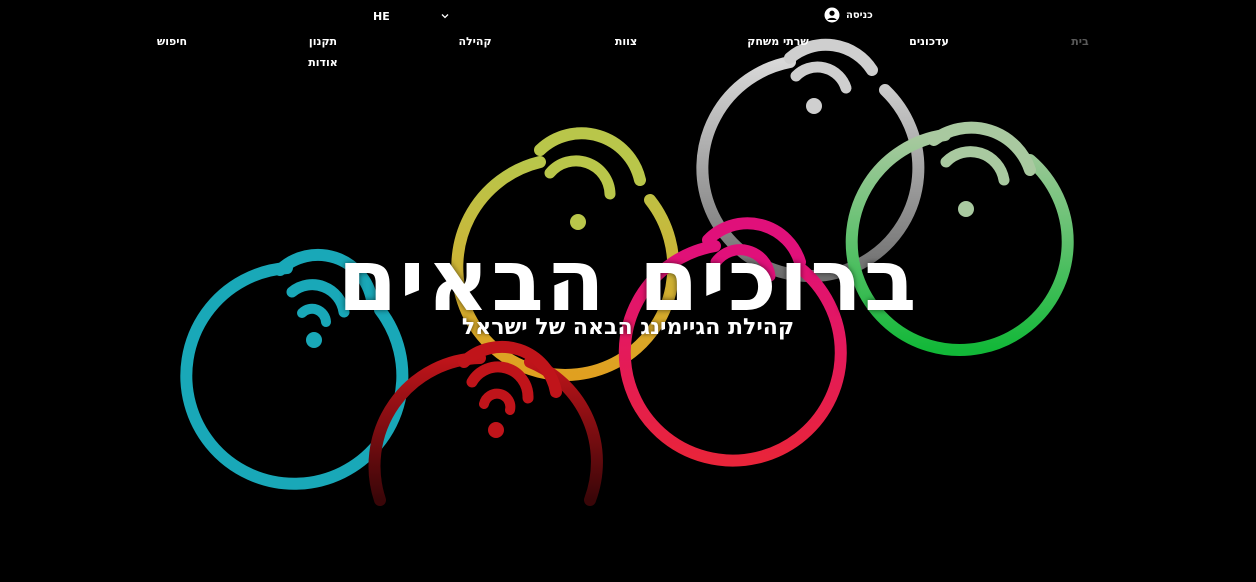 This screenshot has width=1256, height=582. Describe the element at coordinates (410, 16) in the screenshot. I see `language-selector: HE` at that location.